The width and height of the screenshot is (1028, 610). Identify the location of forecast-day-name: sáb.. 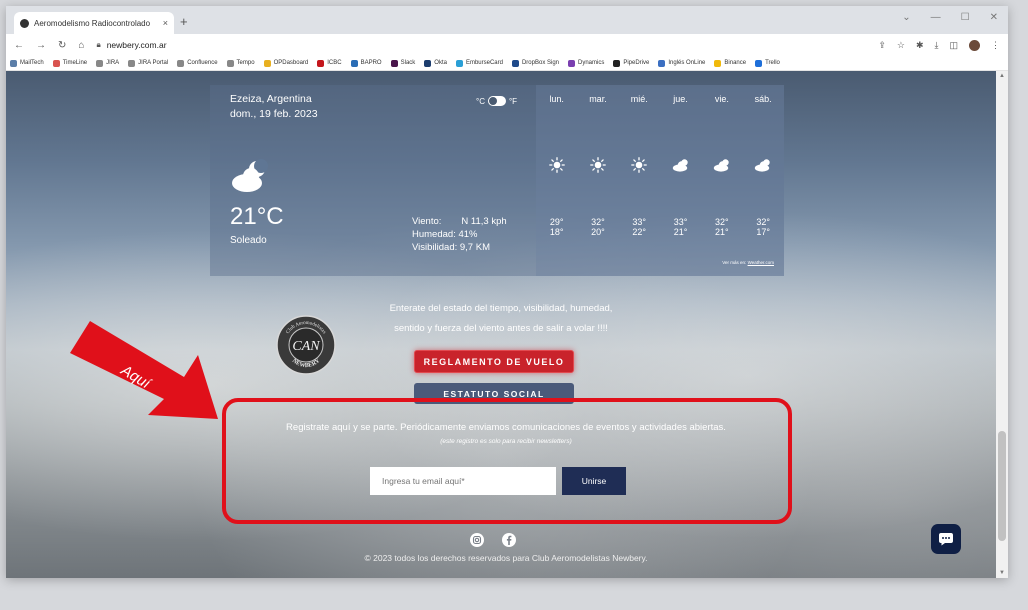
(763, 99).